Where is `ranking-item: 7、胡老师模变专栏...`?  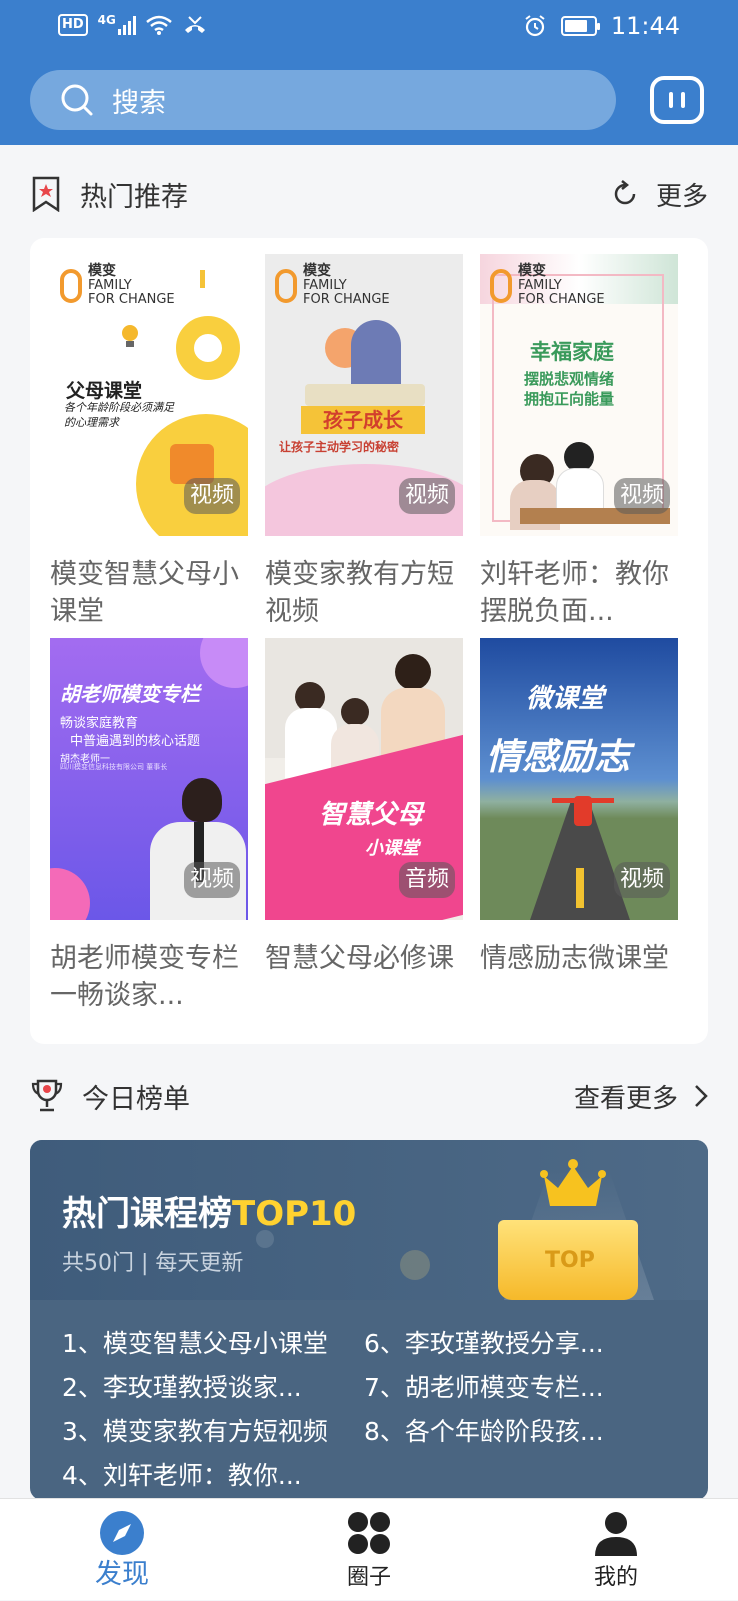
ranking-item: 7、胡老师模变专栏... is located at coordinates (484, 1388).